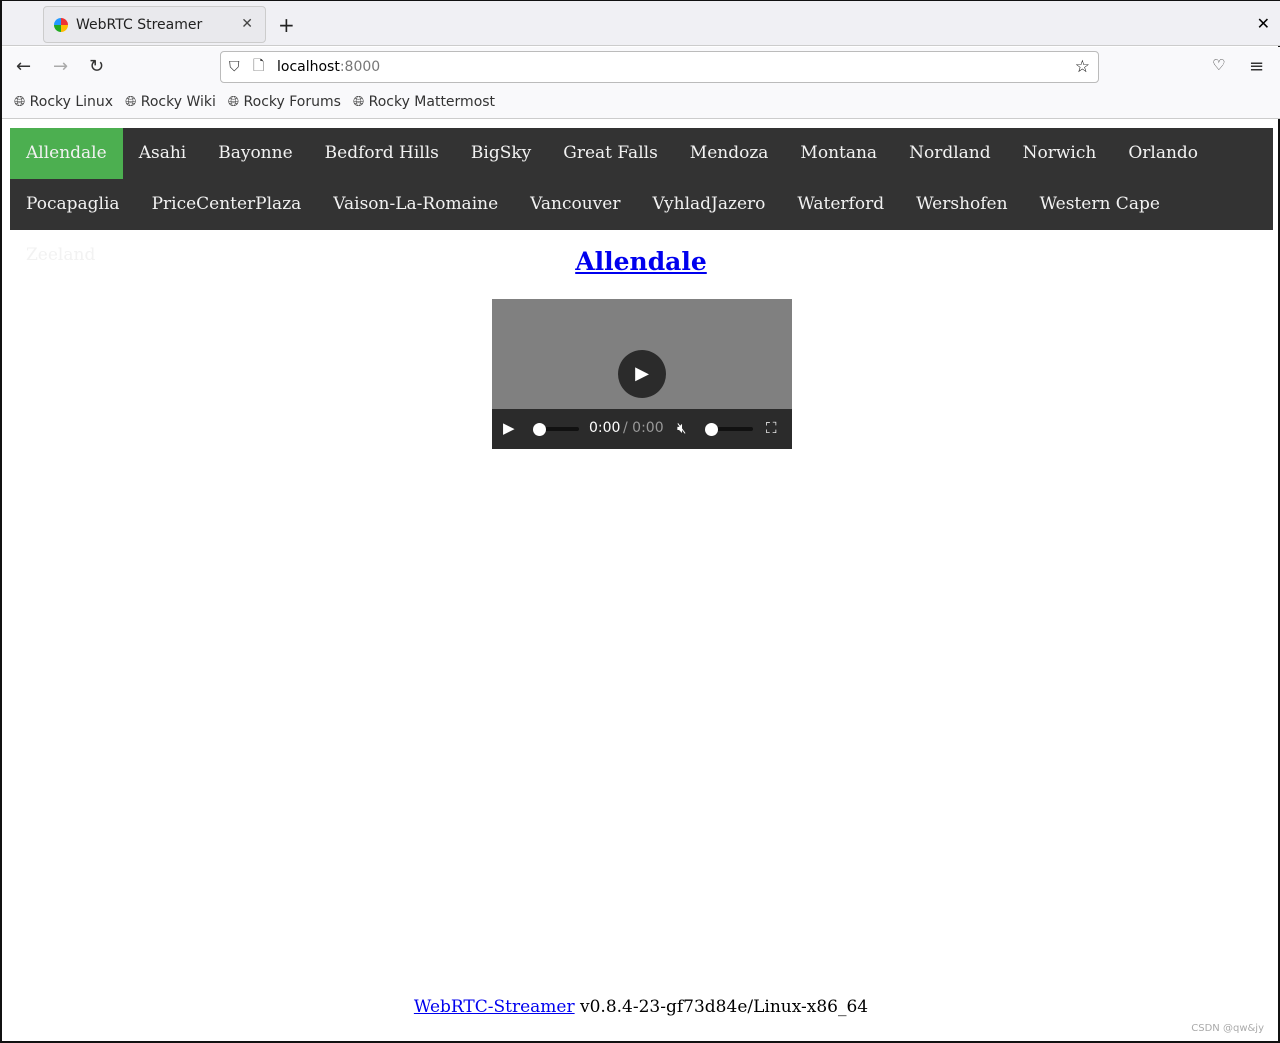 The width and height of the screenshot is (1280, 1043). I want to click on nav-item-vaison-la-romaine: Vaison-La-Romaine, so click(415, 204).